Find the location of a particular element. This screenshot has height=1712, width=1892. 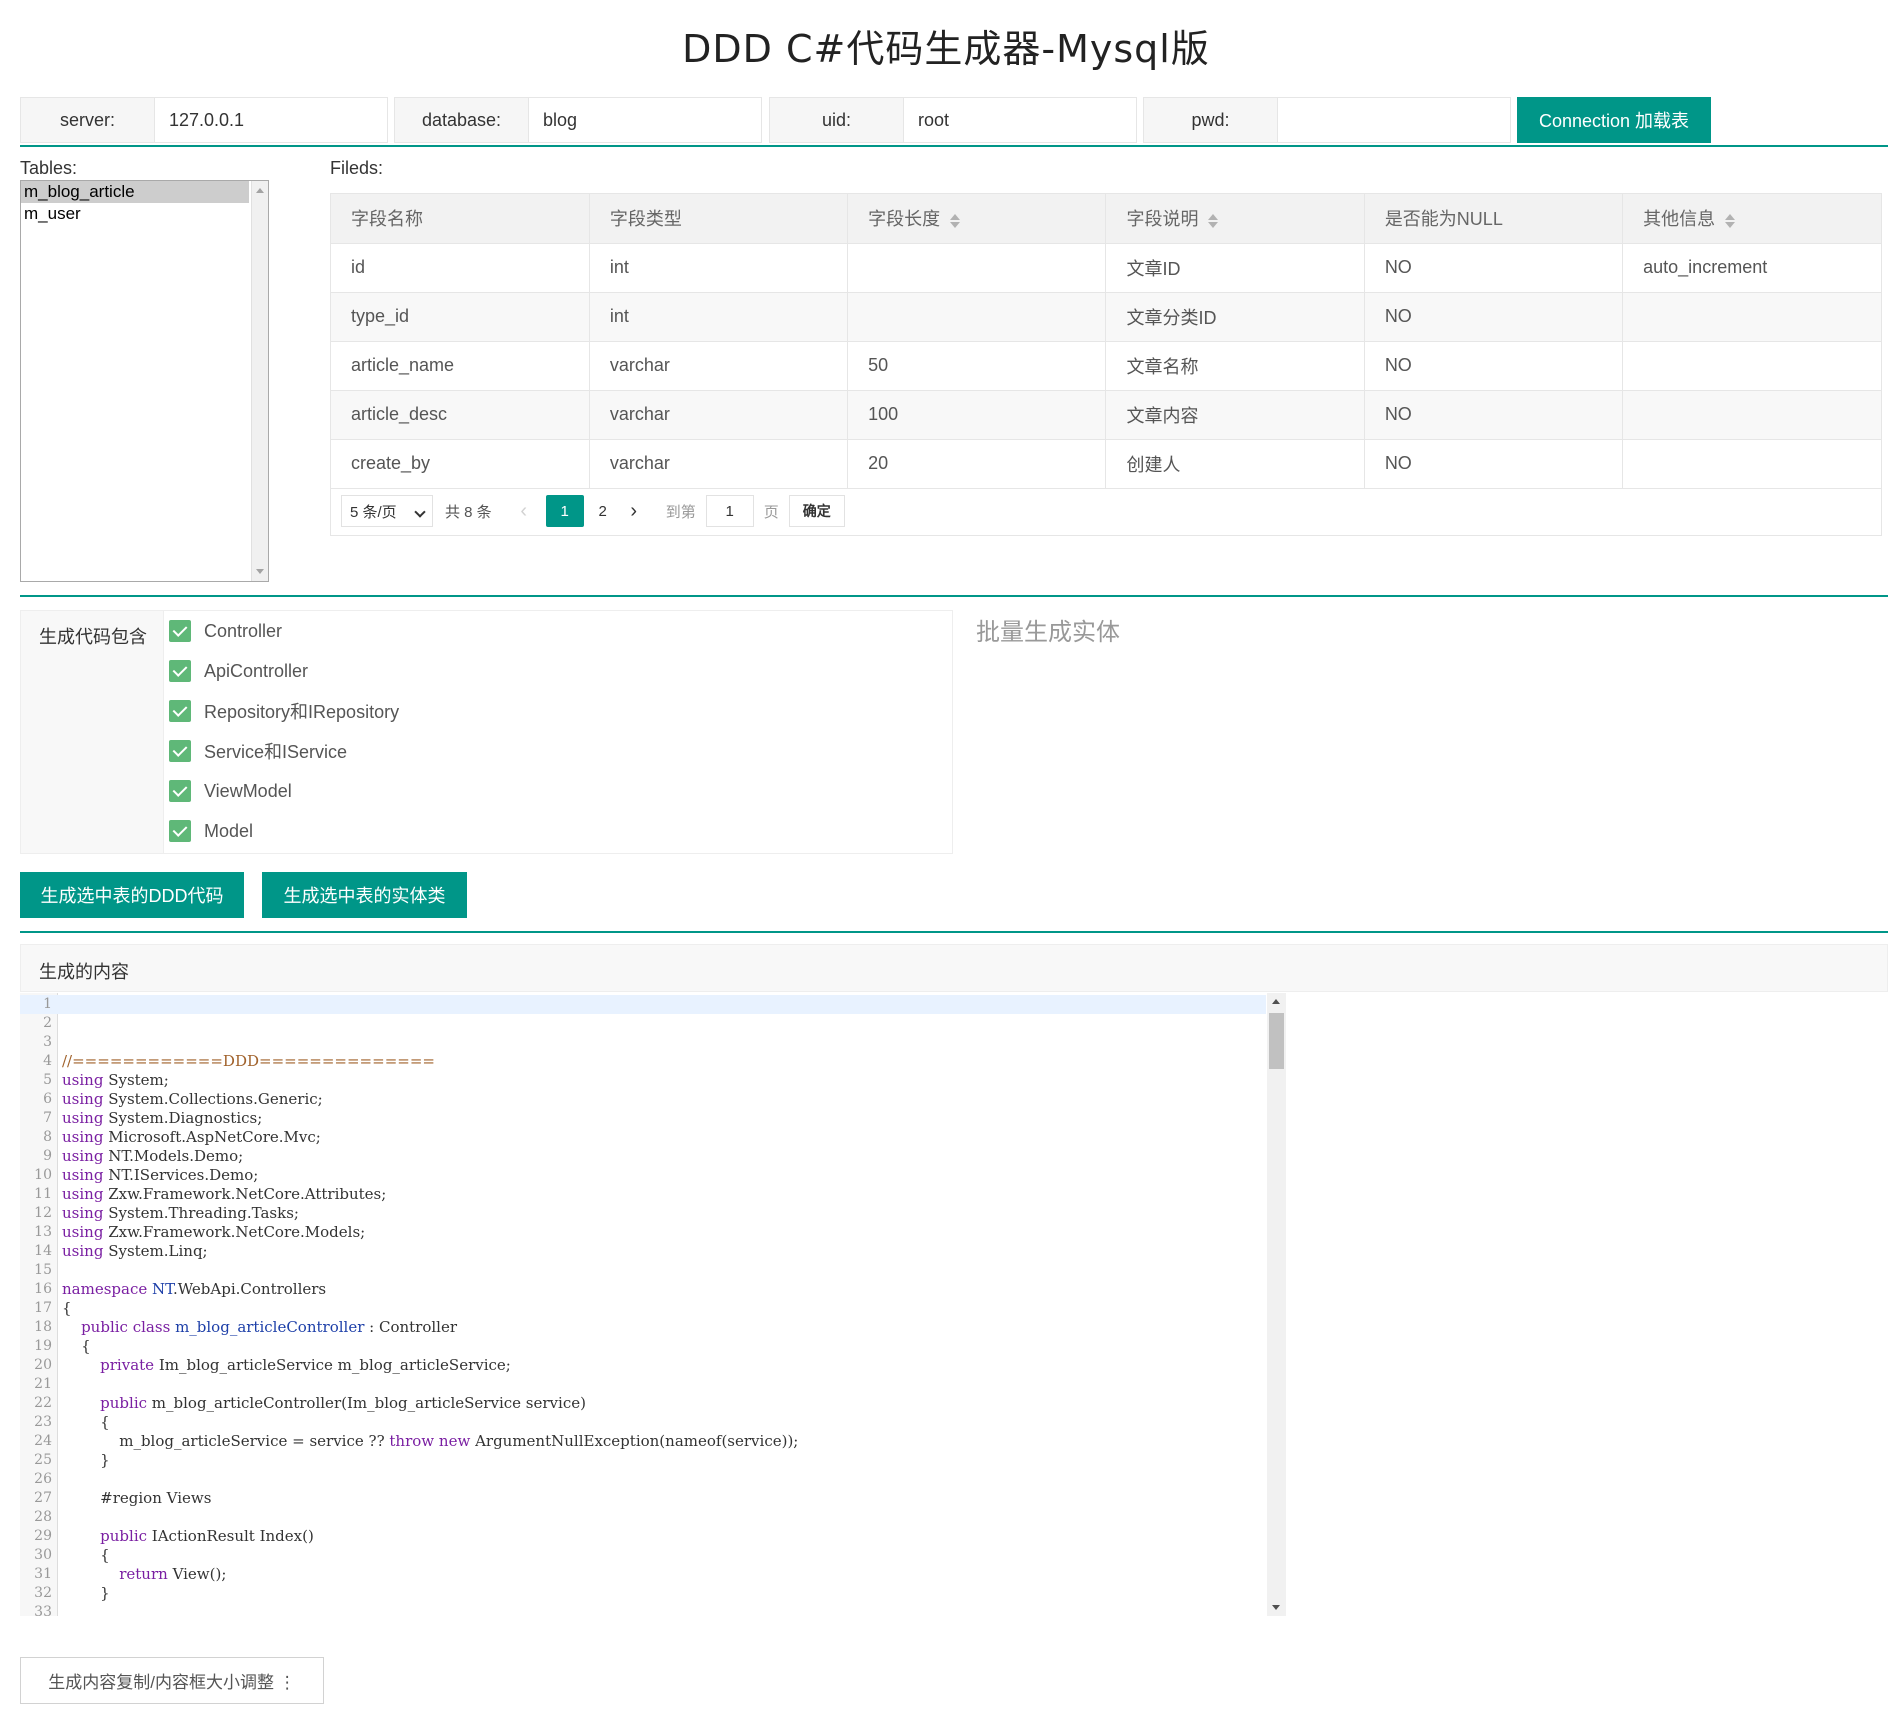

prev-page-icon: ‹ is located at coordinates (524, 511).